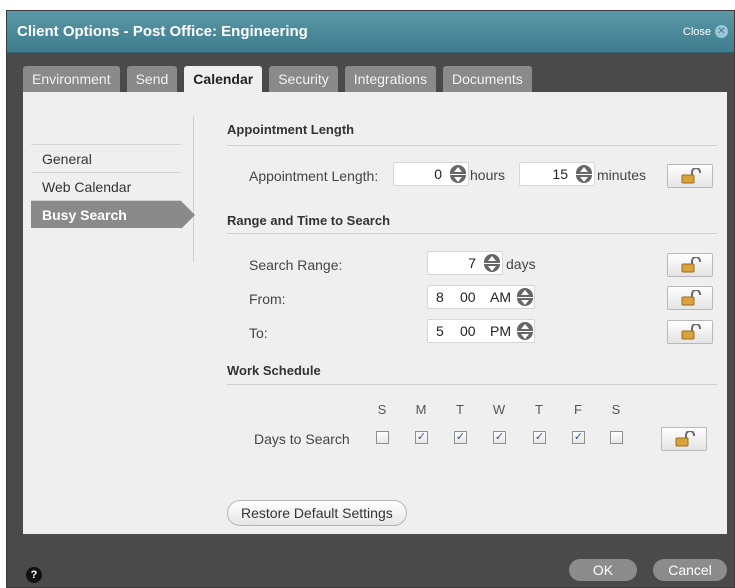 The image size is (735, 588). Describe the element at coordinates (106, 158) in the screenshot. I see `sidebar-item-general: General` at that location.